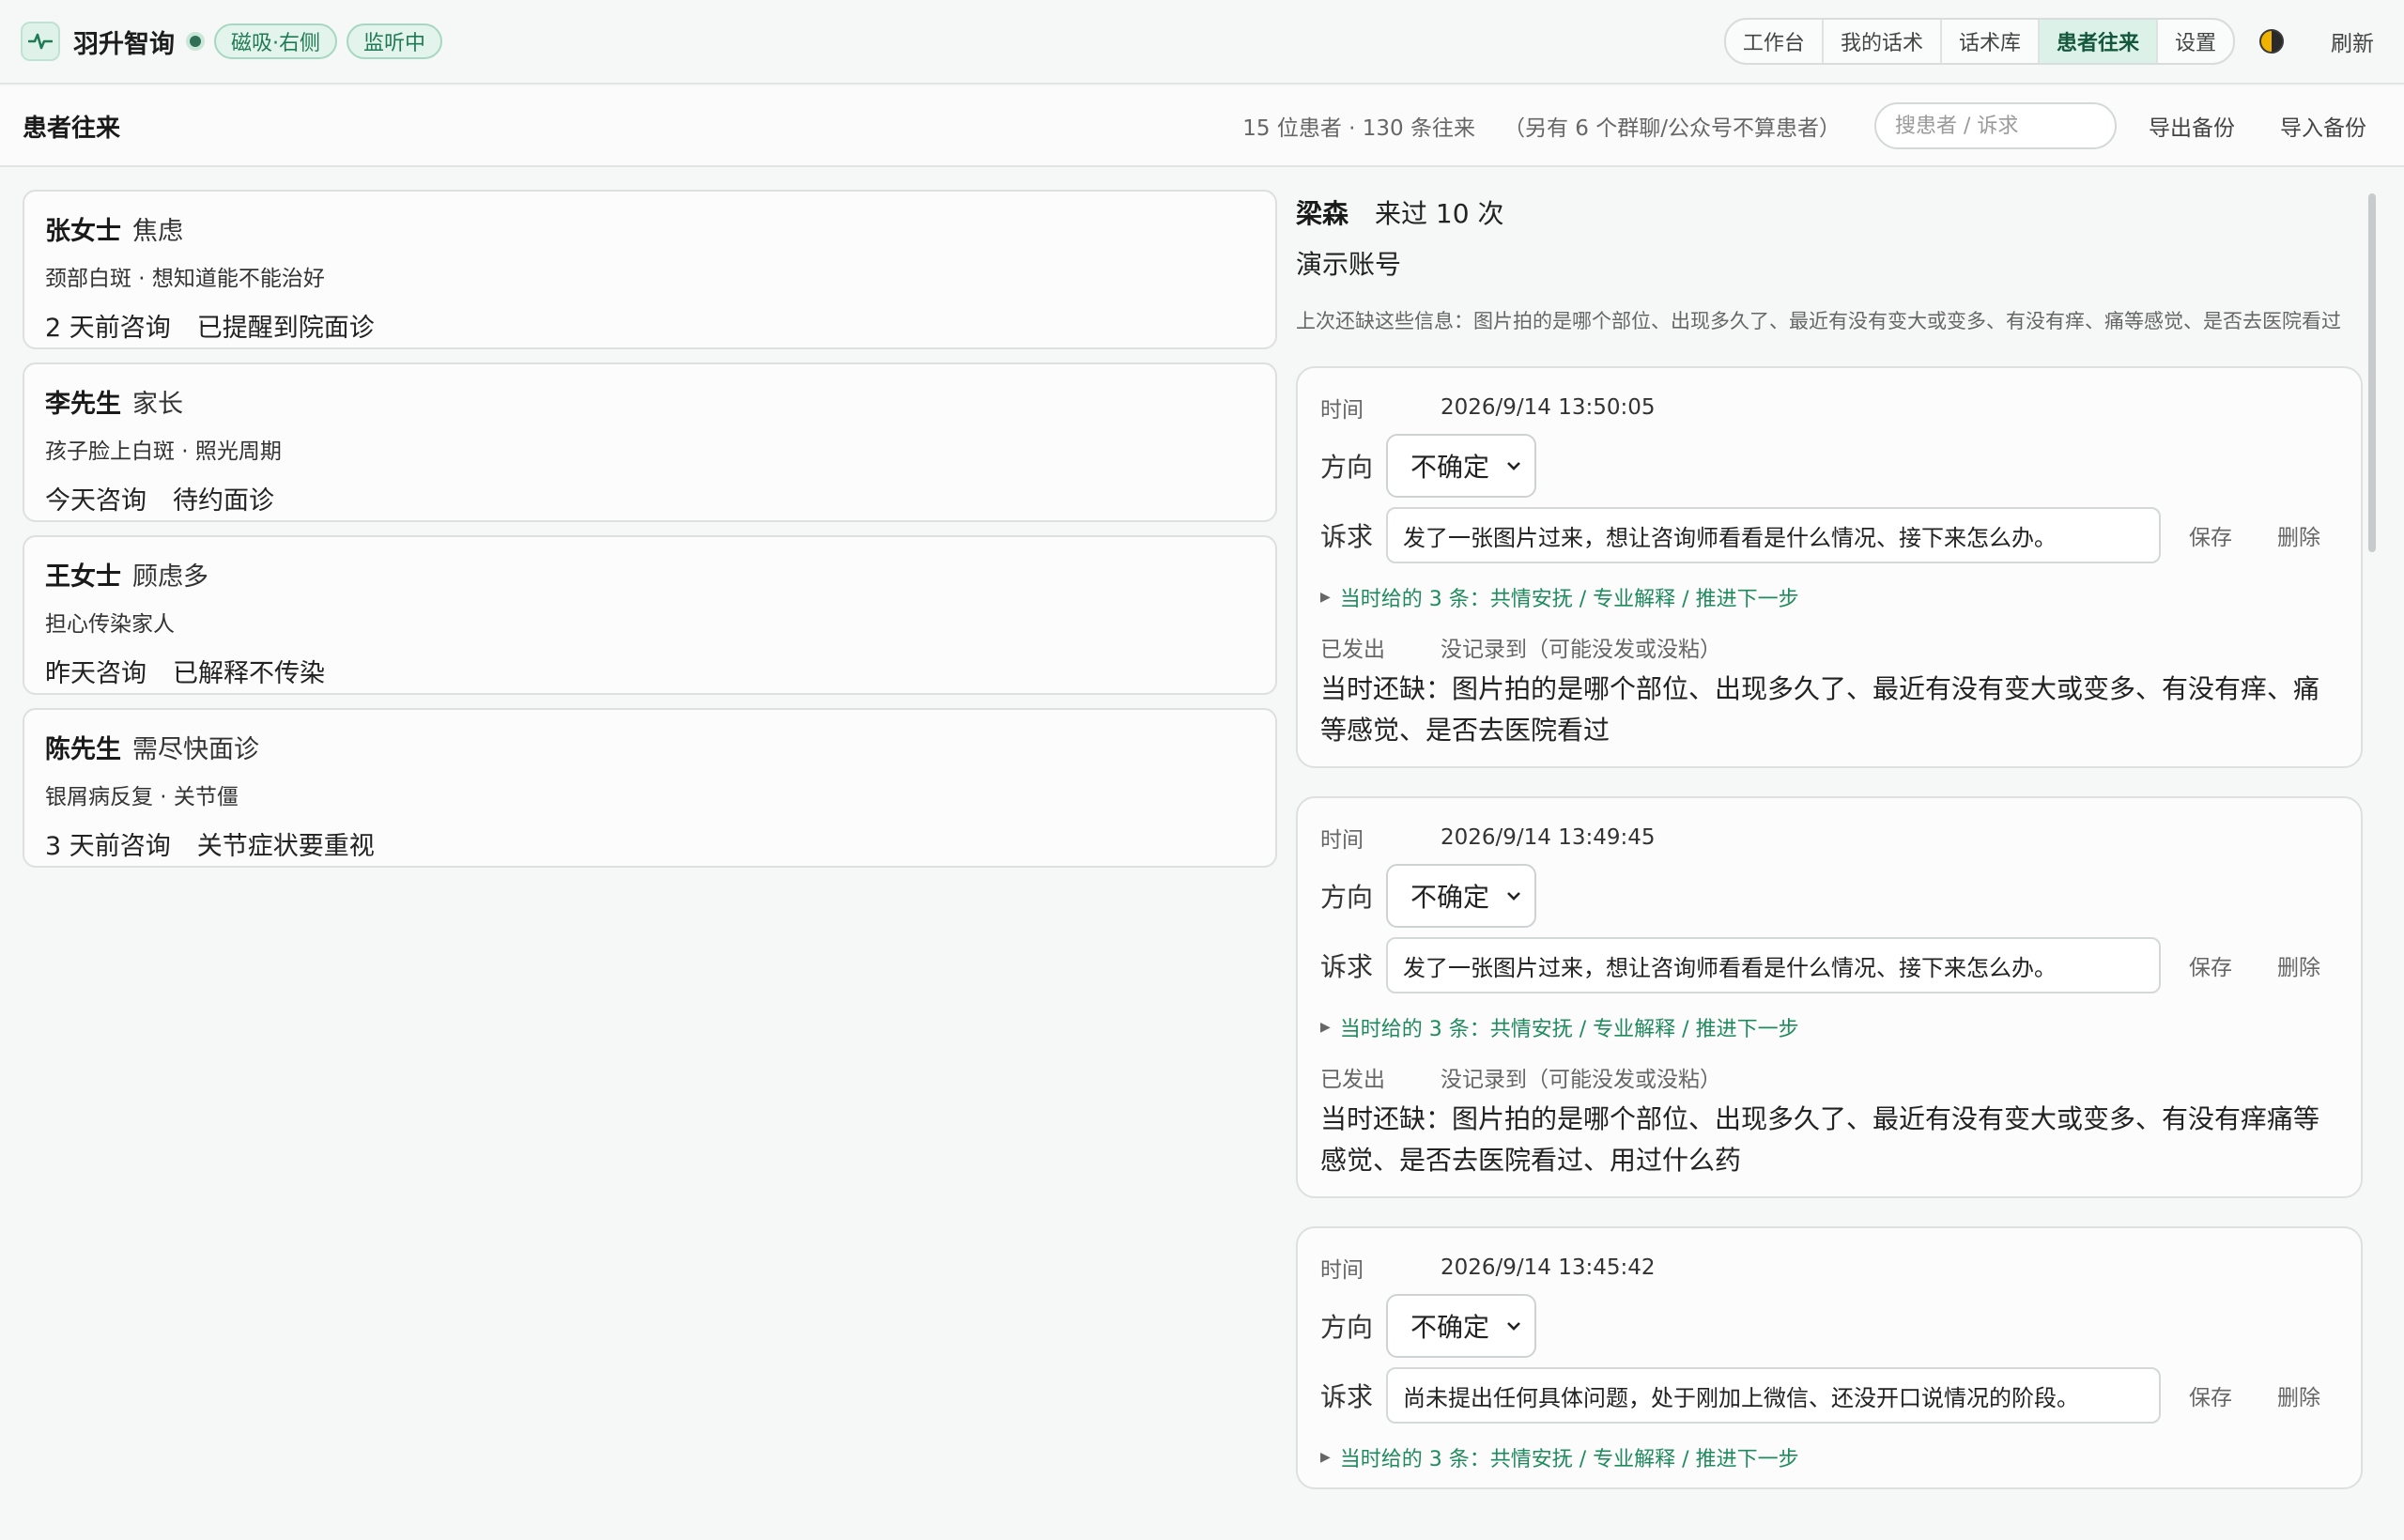  Describe the element at coordinates (95, 673) in the screenshot. I see `patient-when: 昨天咨询` at that location.